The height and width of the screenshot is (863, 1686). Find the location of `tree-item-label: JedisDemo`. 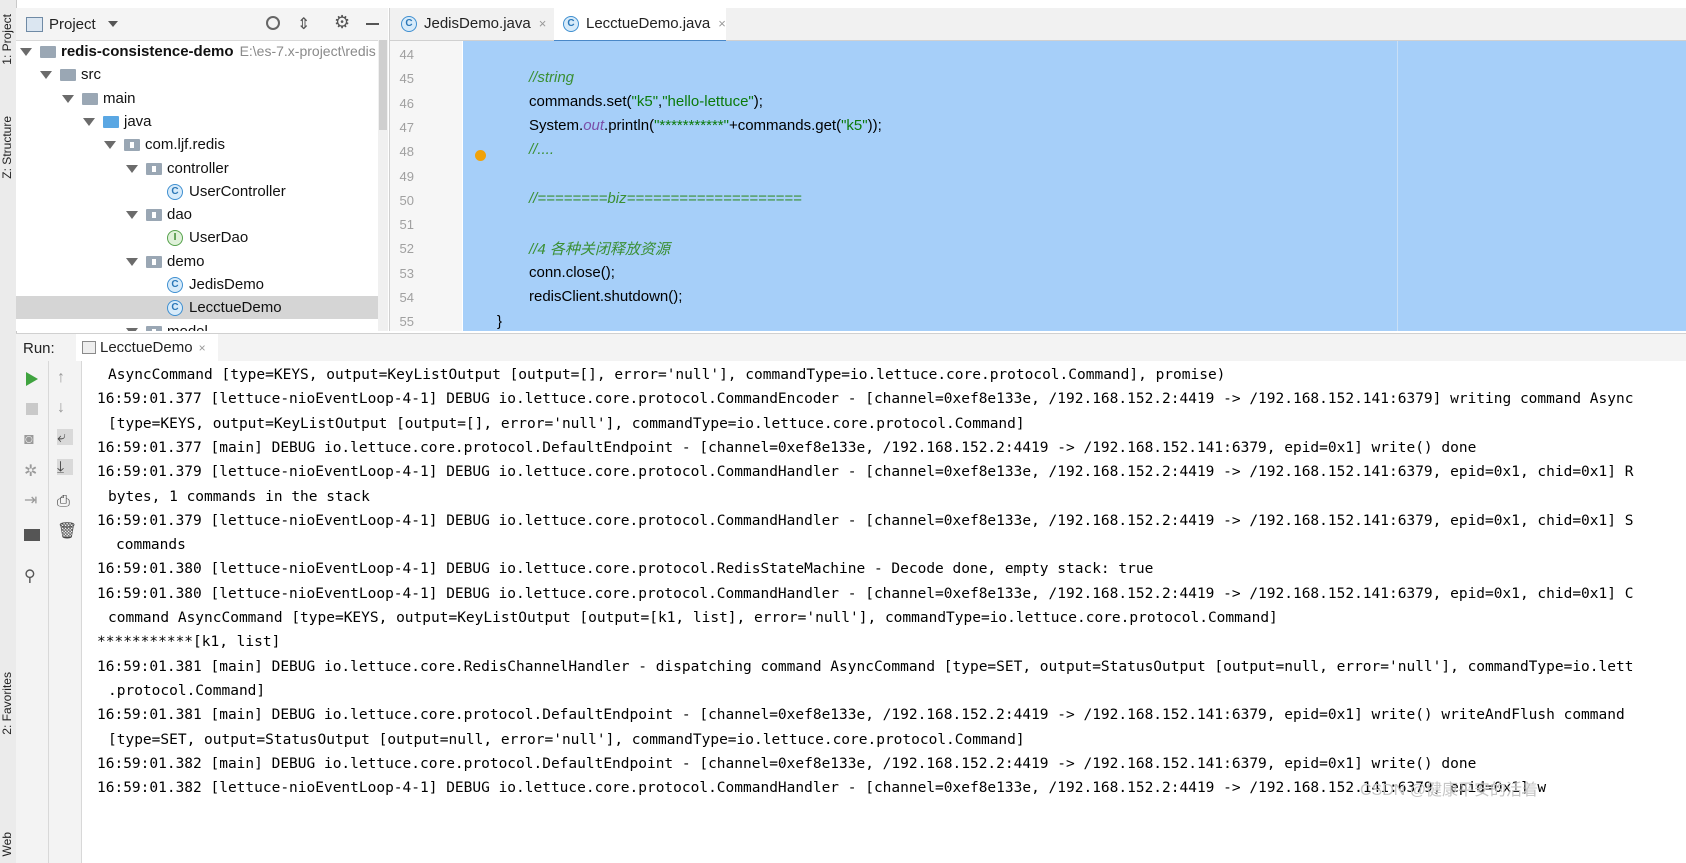

tree-item-label: JedisDemo is located at coordinates (227, 284).